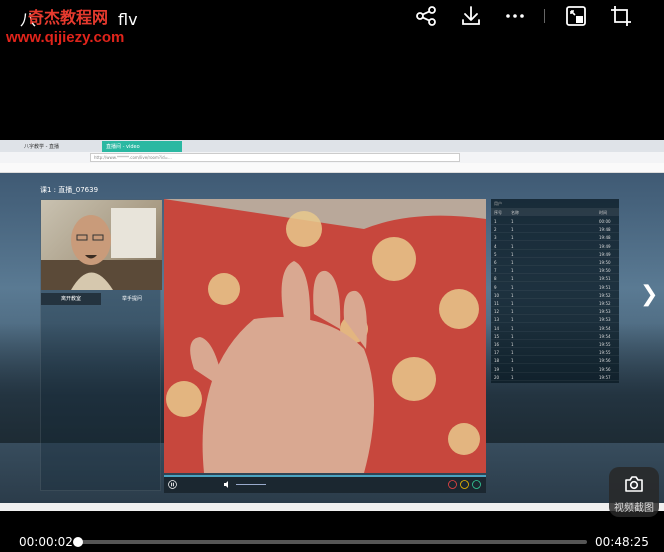  What do you see at coordinates (71, 299) in the screenshot?
I see `leave-room-button: 离开教室` at bounding box center [71, 299].